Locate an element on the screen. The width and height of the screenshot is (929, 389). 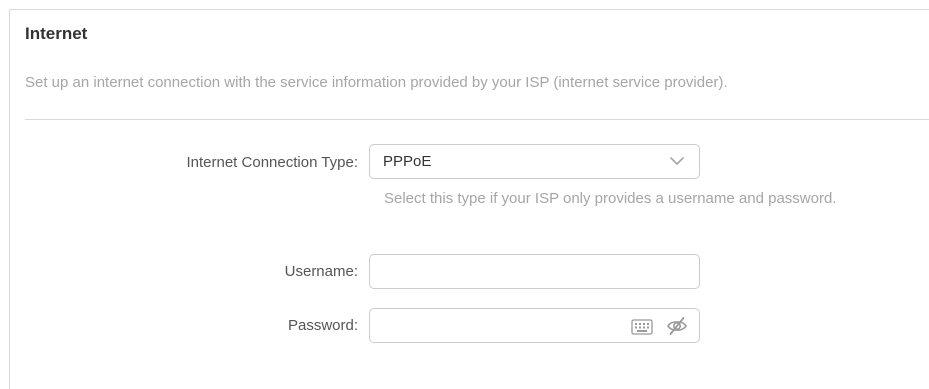
eye-slash-icon is located at coordinates (677, 326).